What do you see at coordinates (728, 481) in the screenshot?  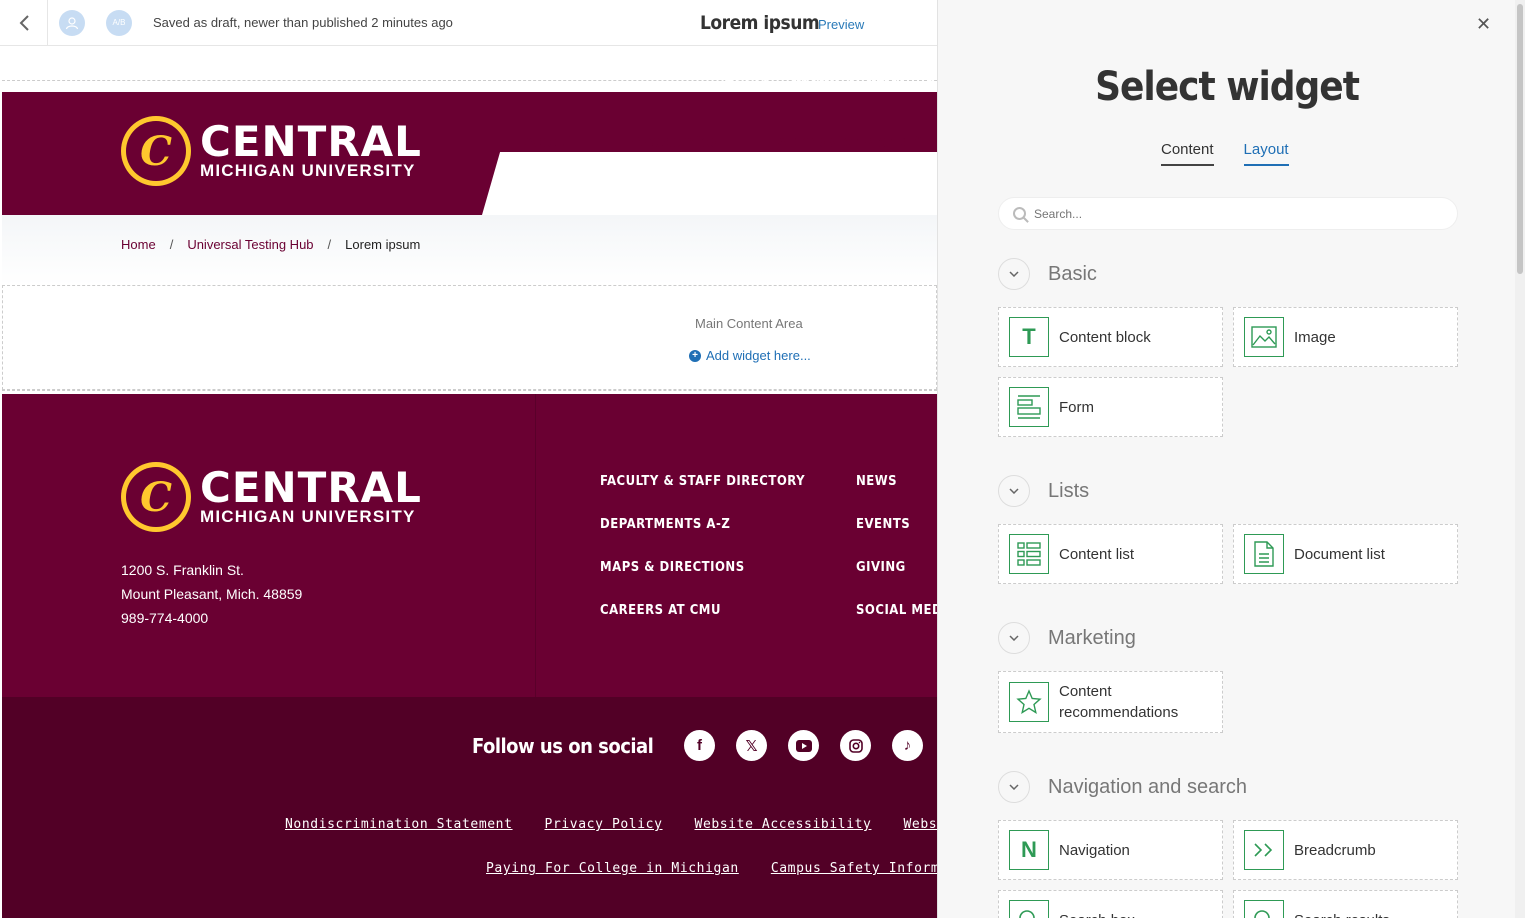 I see `footer-link: FACULTY & STAFF DIRECTORY` at bounding box center [728, 481].